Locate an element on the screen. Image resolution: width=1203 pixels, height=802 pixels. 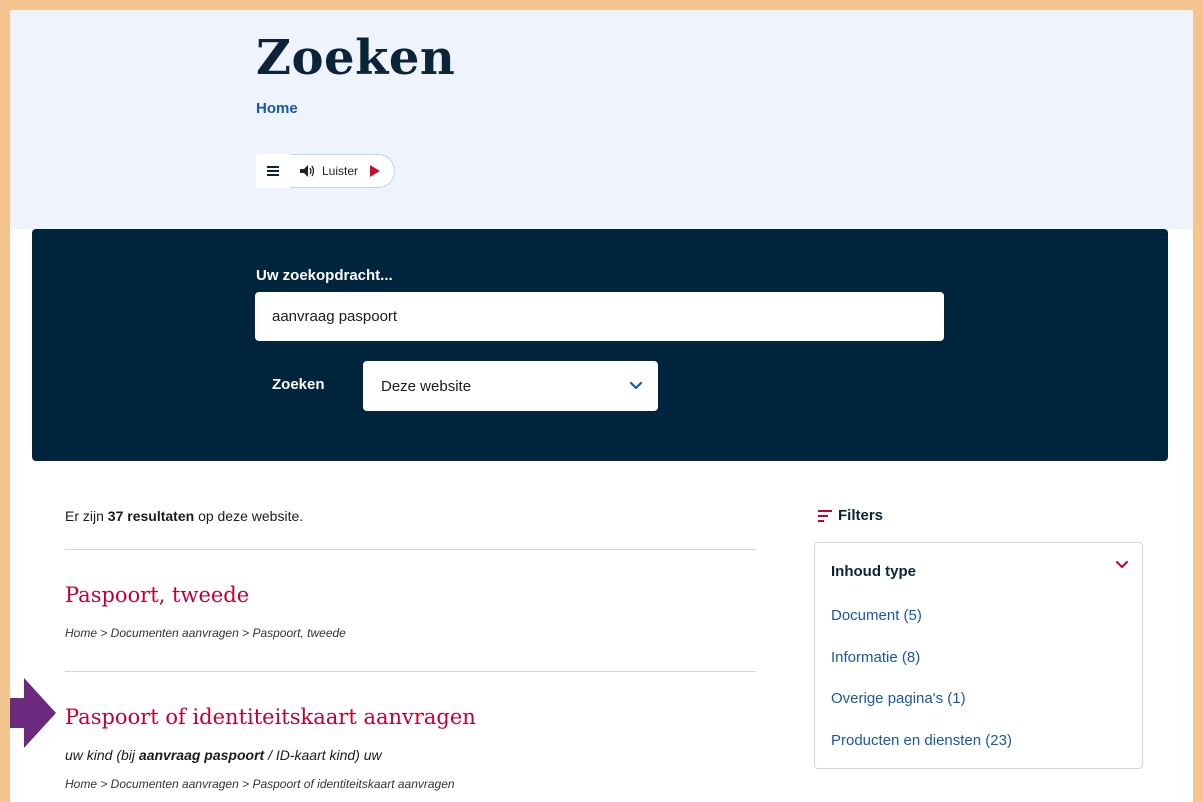
filters-heading: Filters is located at coordinates (850, 515).